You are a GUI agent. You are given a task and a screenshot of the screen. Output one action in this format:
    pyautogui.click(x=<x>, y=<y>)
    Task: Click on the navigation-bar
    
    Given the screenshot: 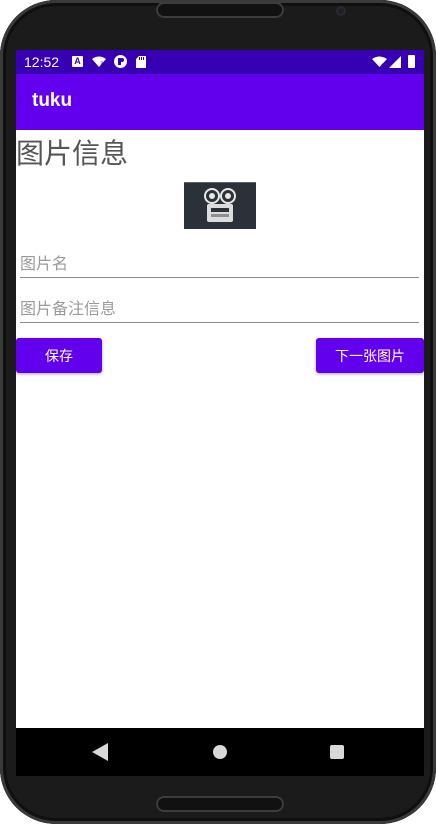 What is the action you would take?
    pyautogui.click(x=220, y=752)
    